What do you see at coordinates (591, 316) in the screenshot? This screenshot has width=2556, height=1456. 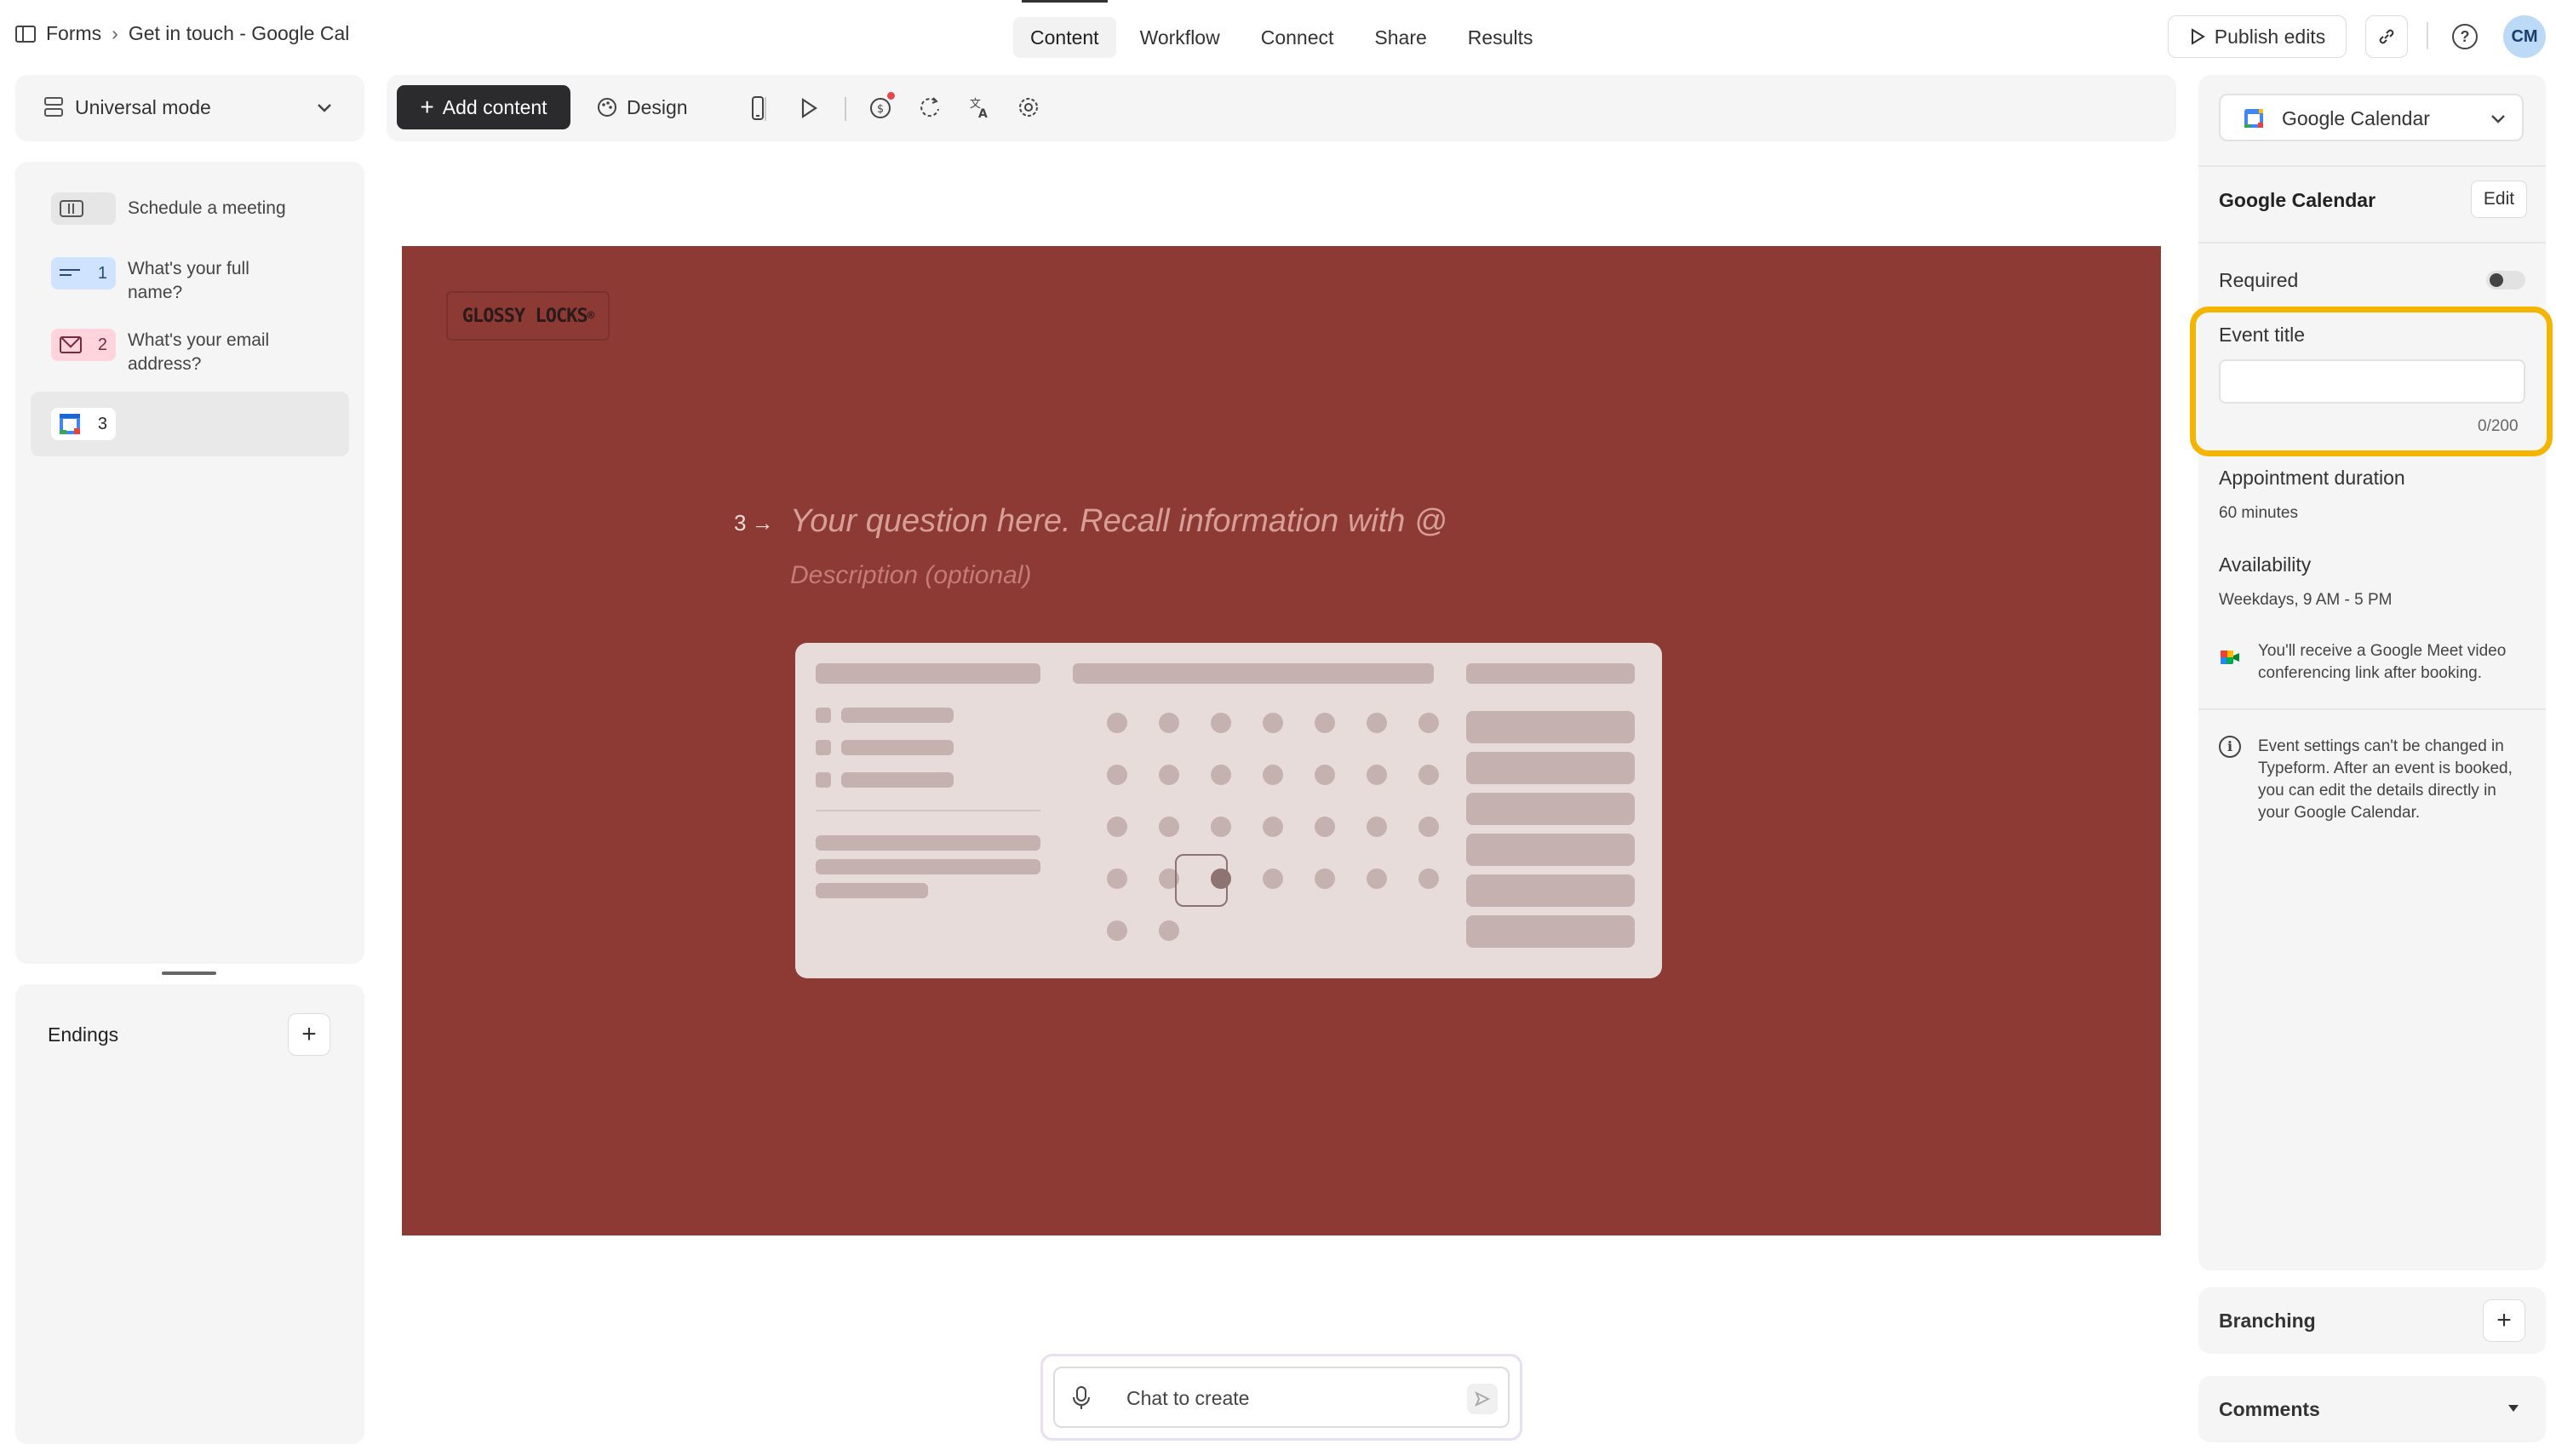 I see `logo-mark: ®` at bounding box center [591, 316].